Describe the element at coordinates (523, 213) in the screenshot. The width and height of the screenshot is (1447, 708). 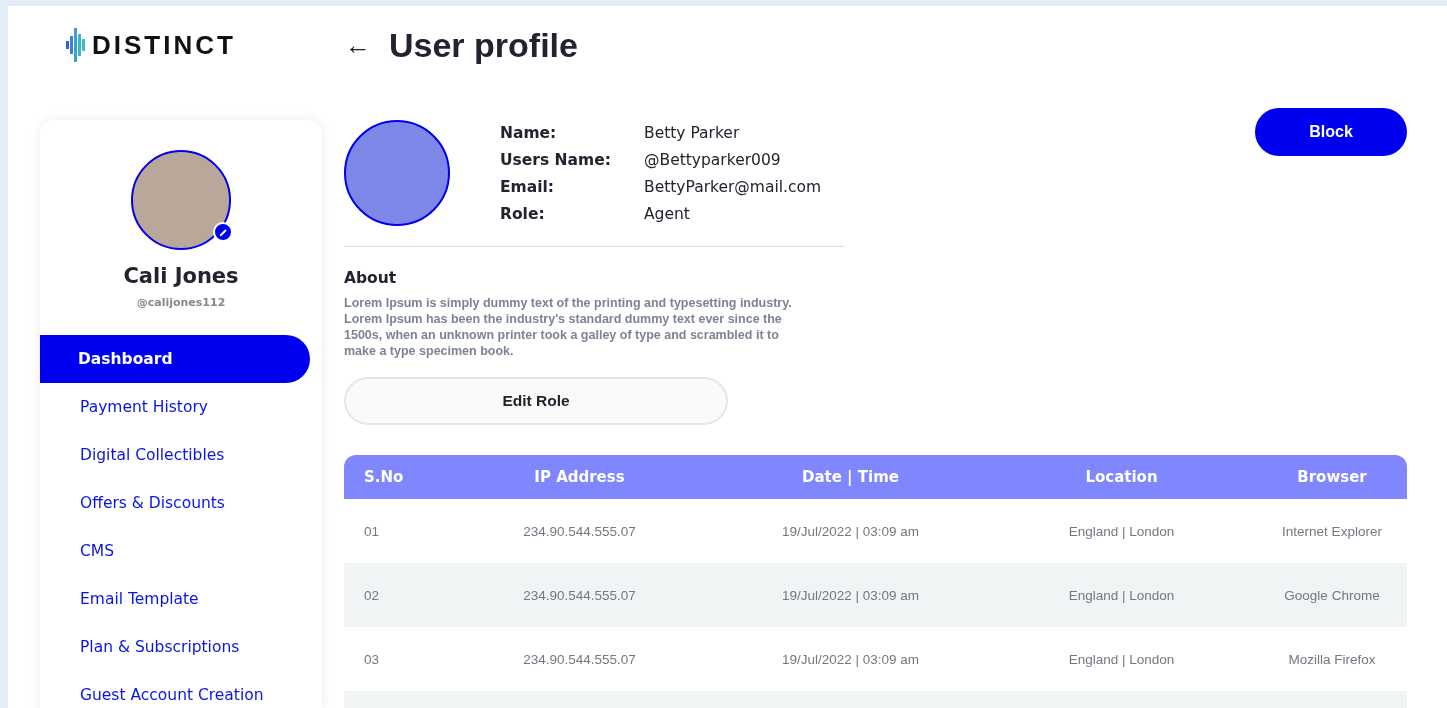
I see `field-label: Role:` at that location.